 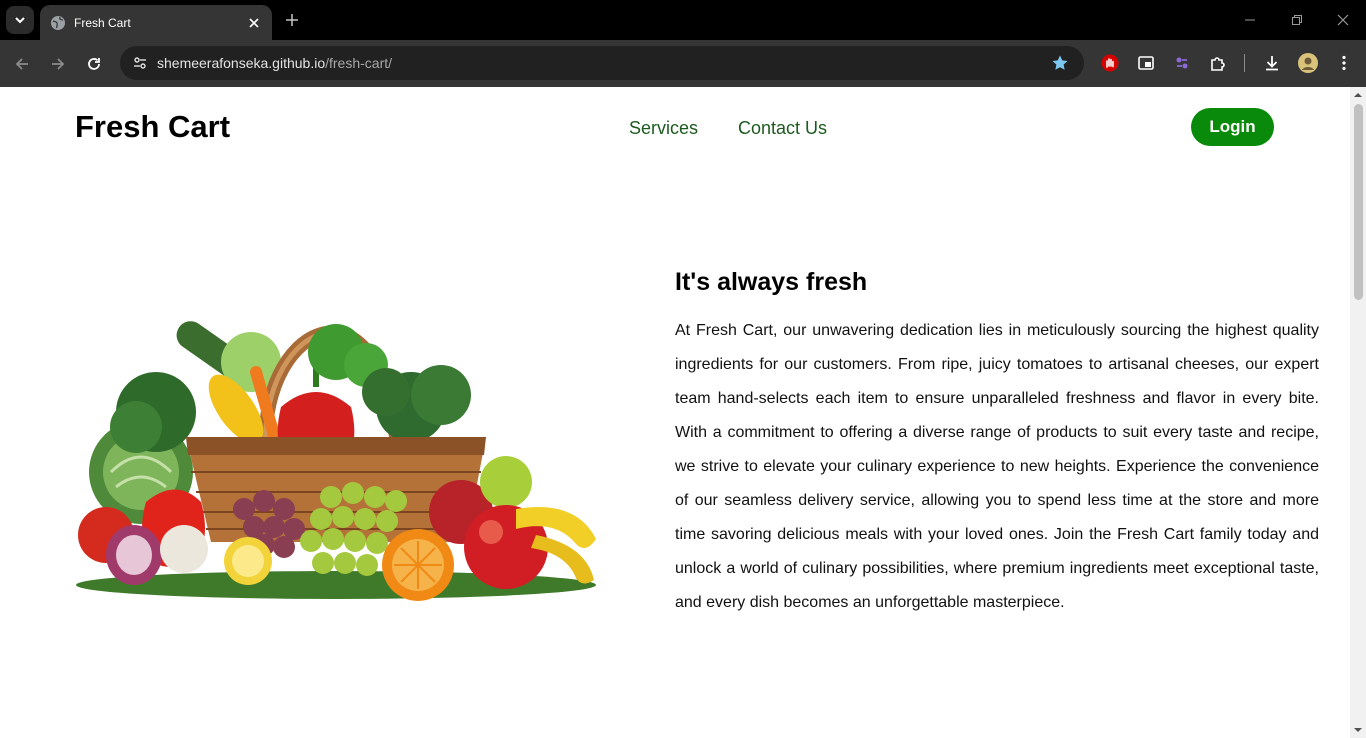 What do you see at coordinates (1182, 63) in the screenshot?
I see `extension-purple-icon` at bounding box center [1182, 63].